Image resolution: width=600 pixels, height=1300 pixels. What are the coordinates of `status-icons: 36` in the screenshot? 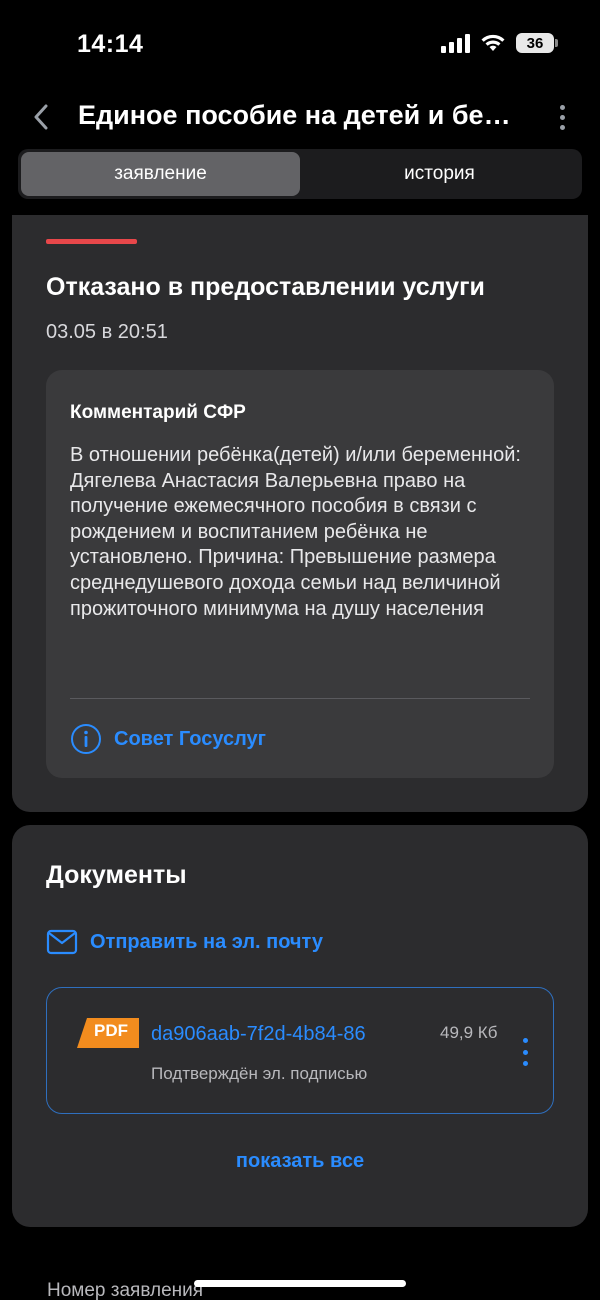 It's located at (499, 43).